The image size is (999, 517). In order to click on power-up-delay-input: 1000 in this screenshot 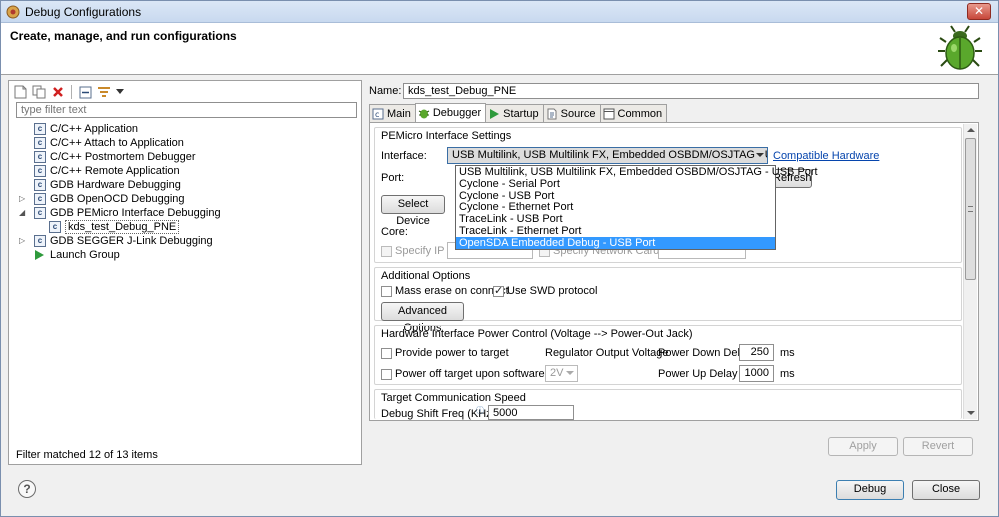, I will do `click(756, 373)`.